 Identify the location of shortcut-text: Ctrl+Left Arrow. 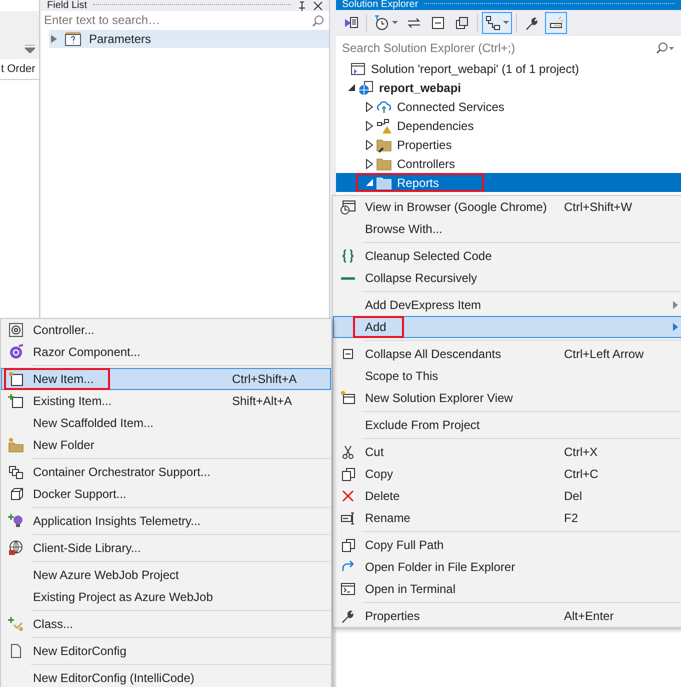
(604, 354).